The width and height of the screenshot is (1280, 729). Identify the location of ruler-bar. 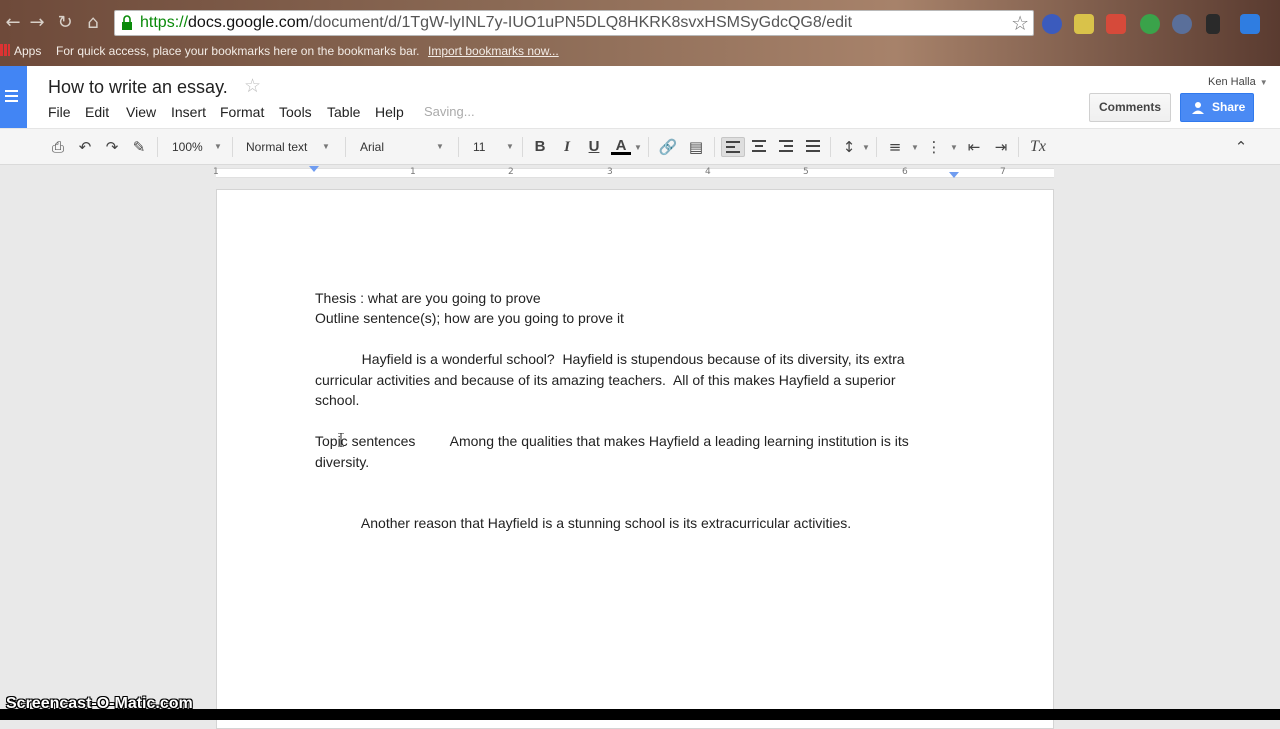
(635, 173).